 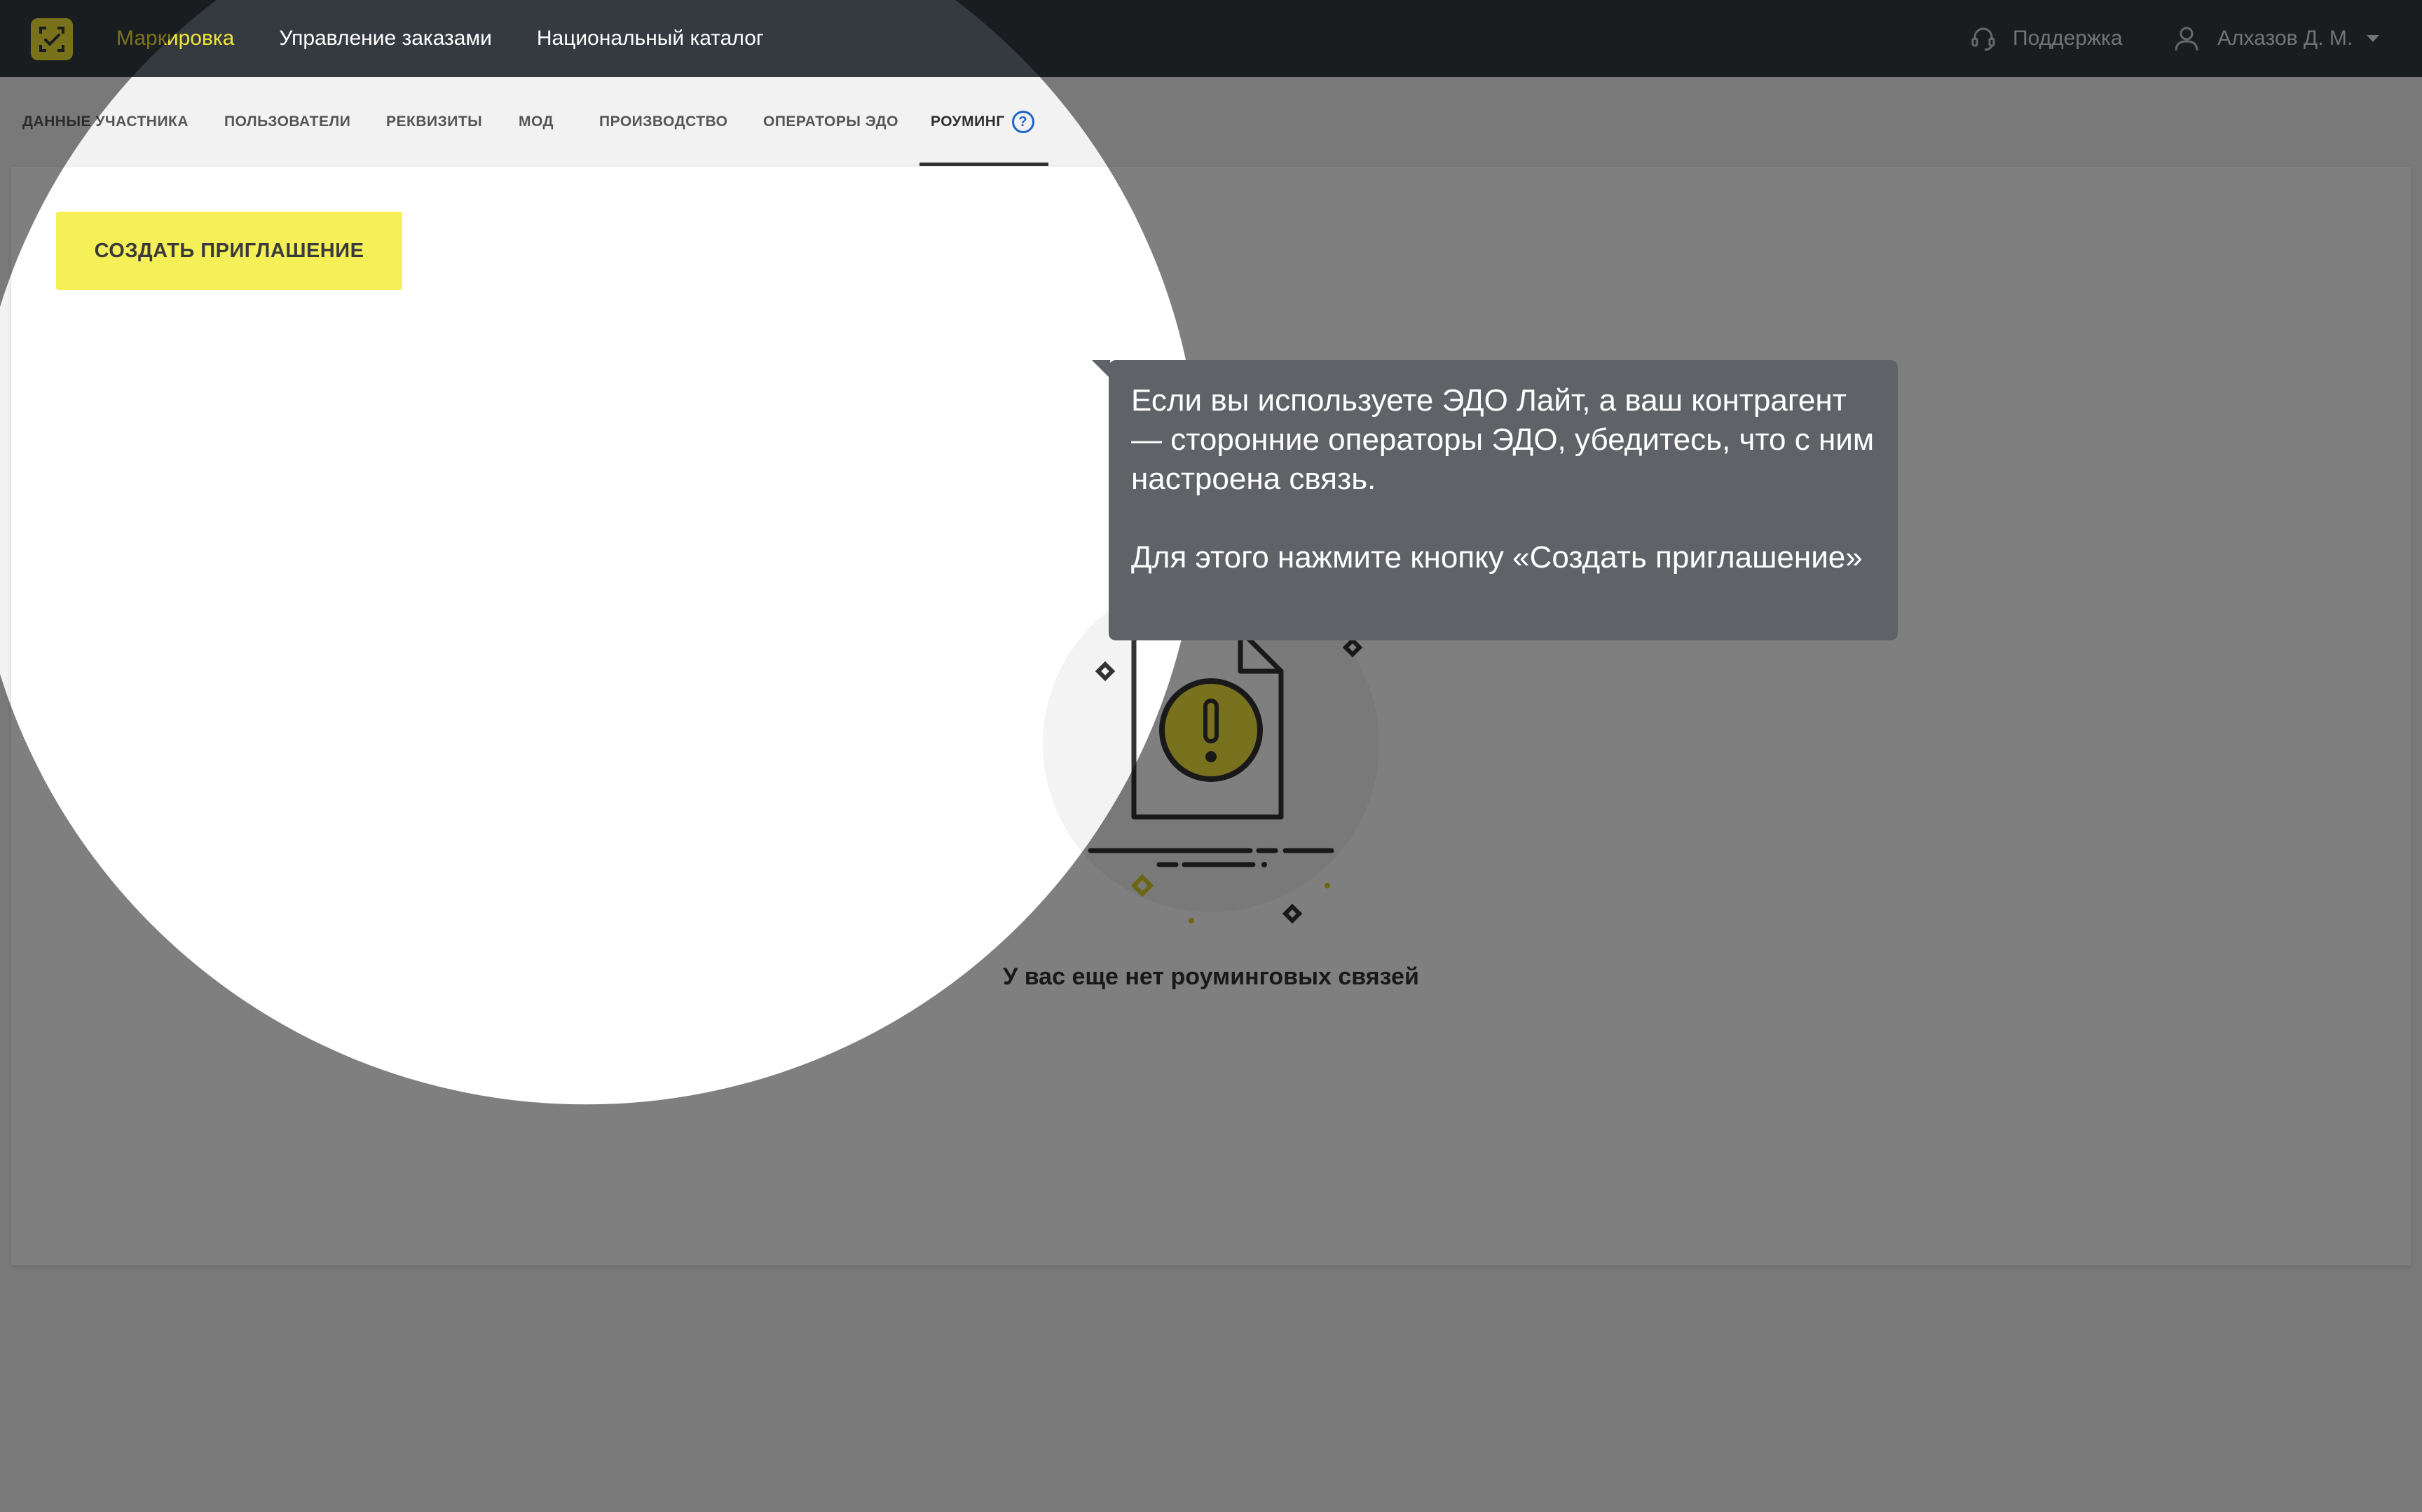 I want to click on tab-roaming: РОУМИНГ ?, so click(x=982, y=122).